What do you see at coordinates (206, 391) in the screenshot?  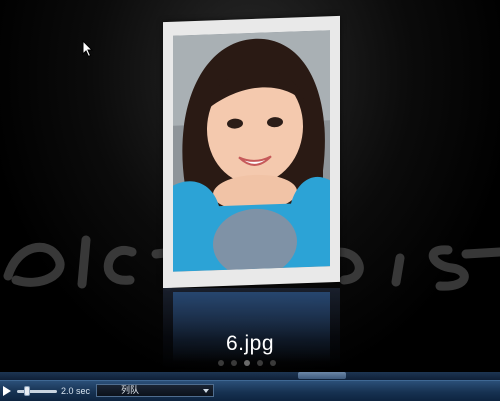 I see `chevron-down-icon` at bounding box center [206, 391].